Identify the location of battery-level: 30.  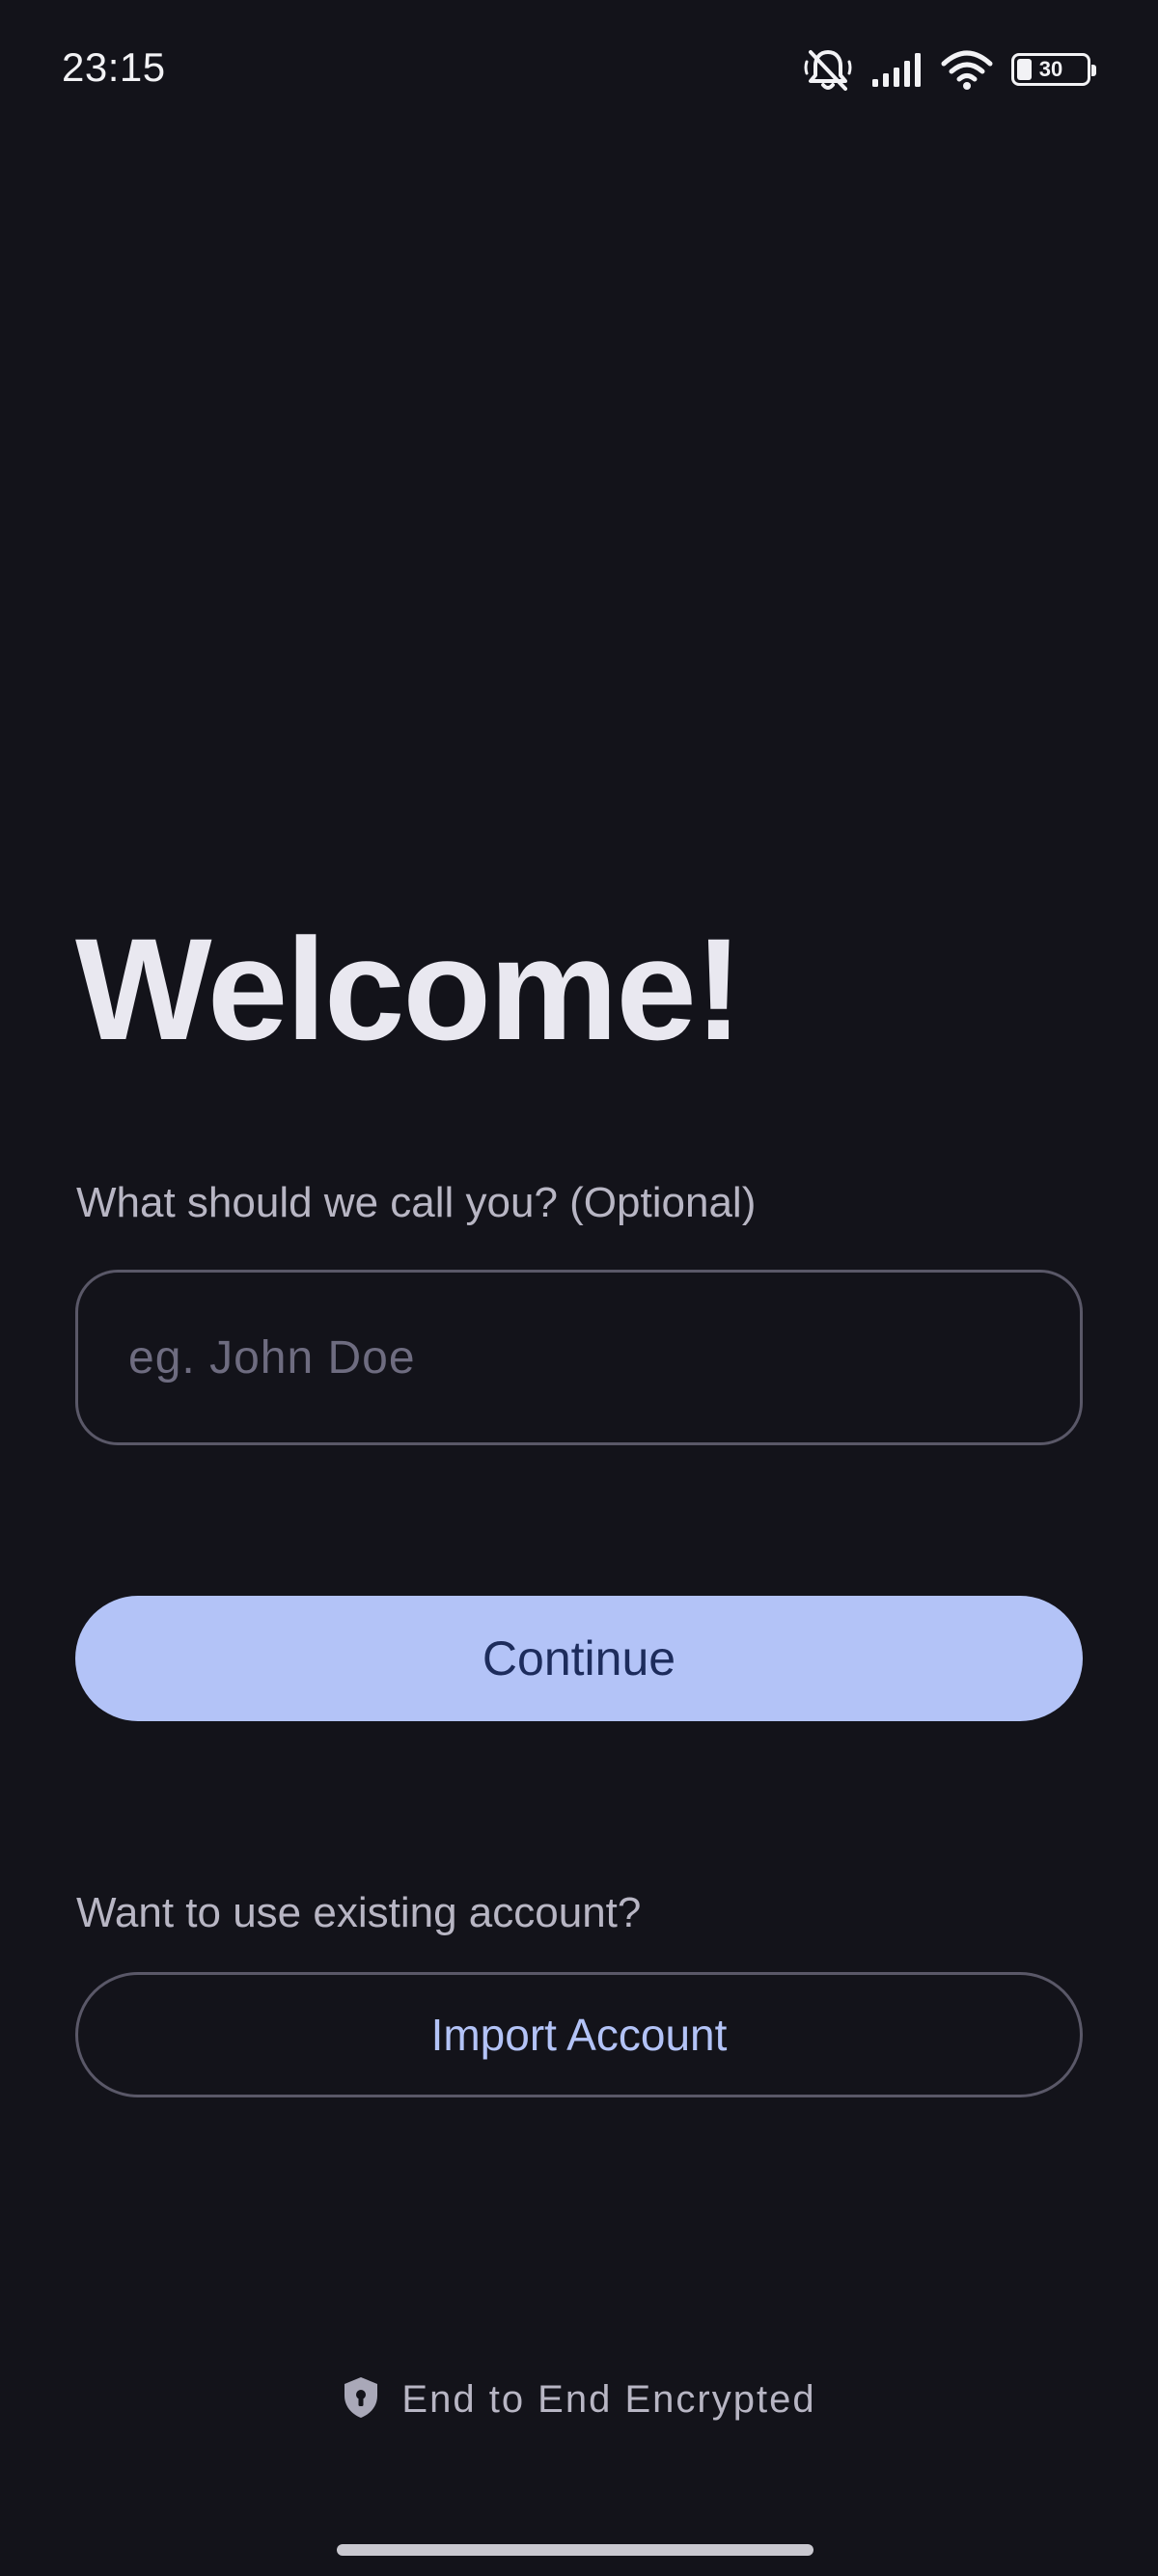
(1050, 69).